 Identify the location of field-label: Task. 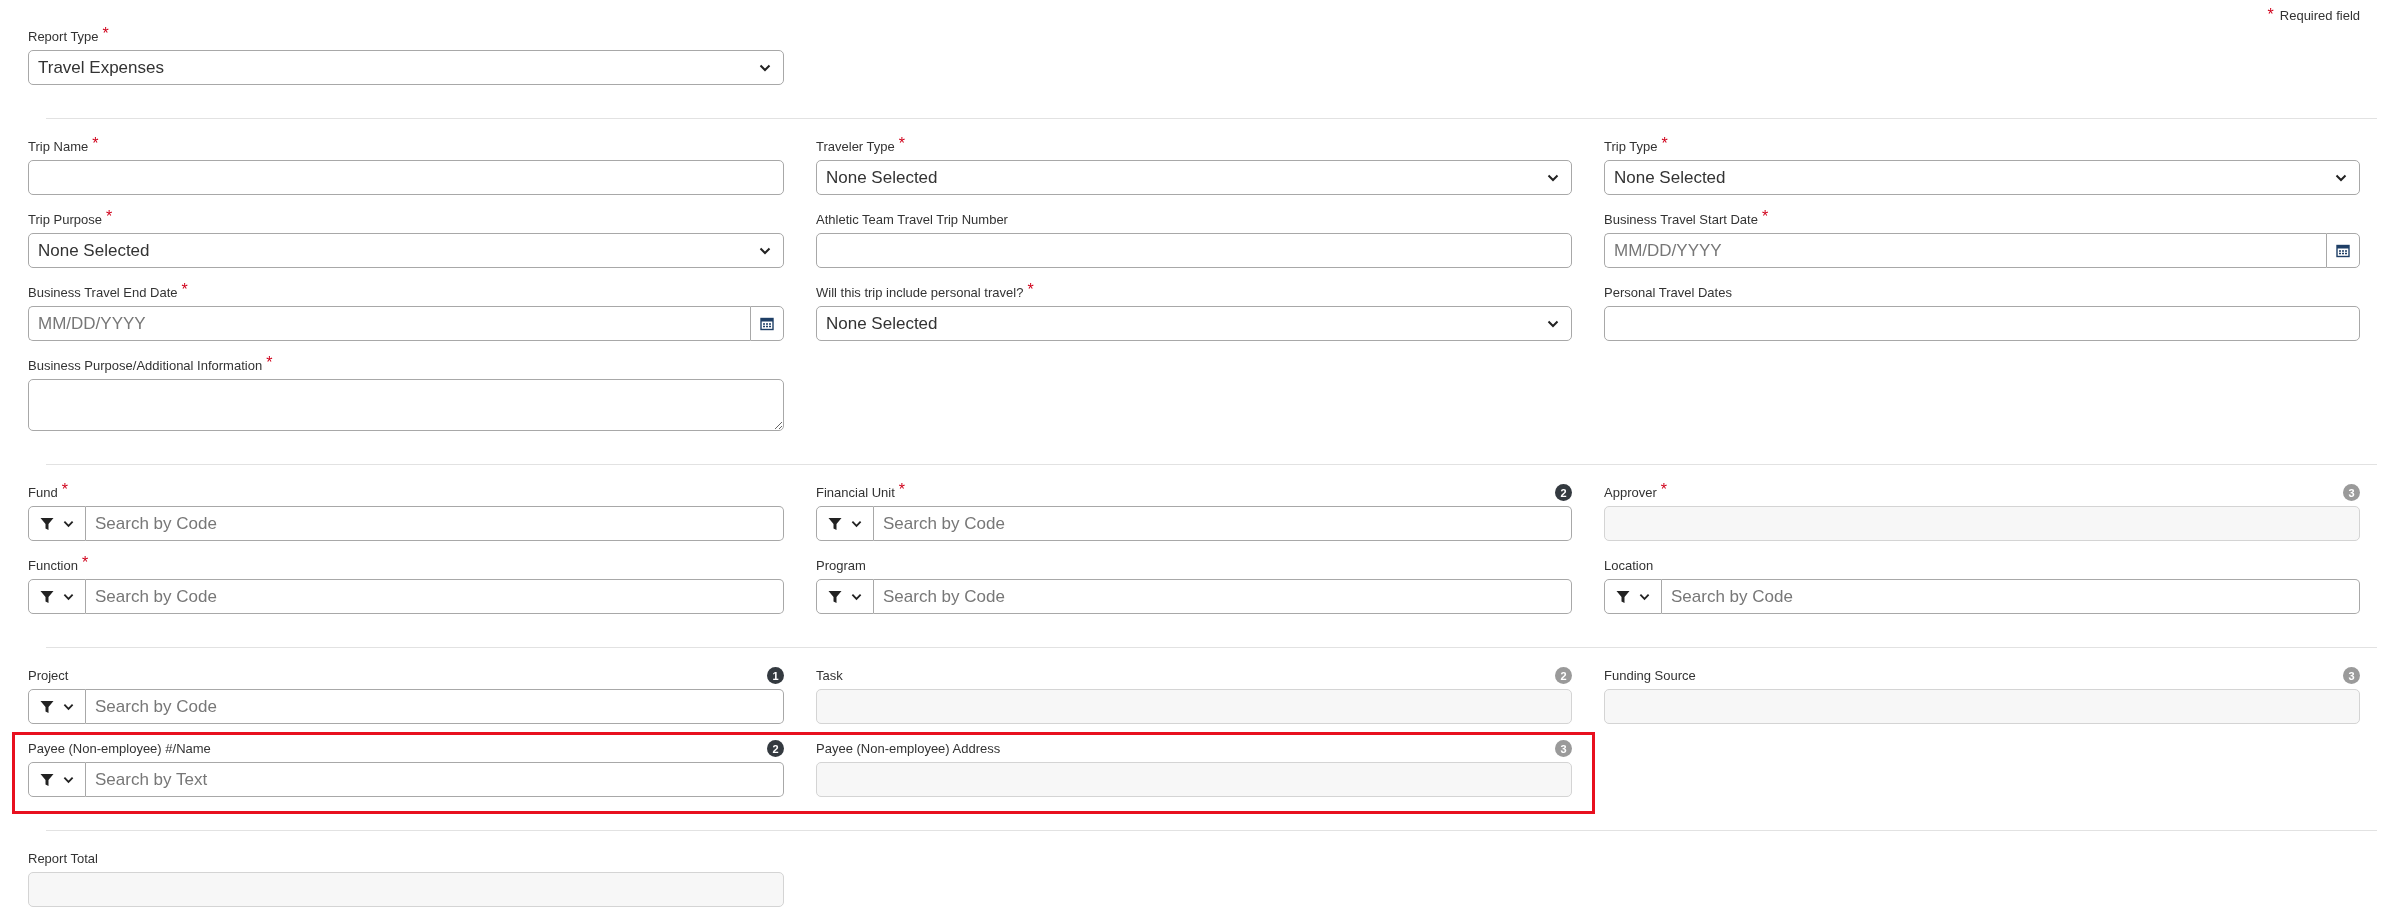
(829, 675).